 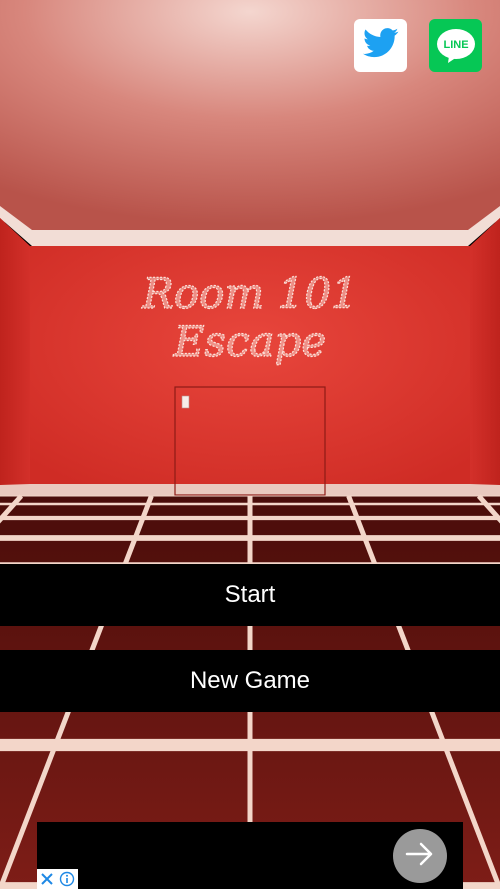 I want to click on game-title-line1: Room 101, so click(x=249, y=293).